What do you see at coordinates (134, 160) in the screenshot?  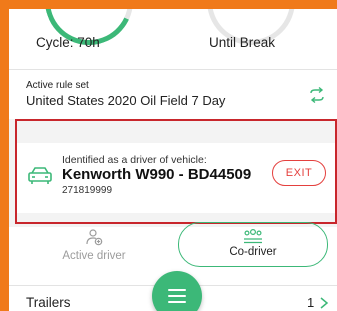 I see `driver-identified-caption: Identified as a driver of vehicle:` at bounding box center [134, 160].